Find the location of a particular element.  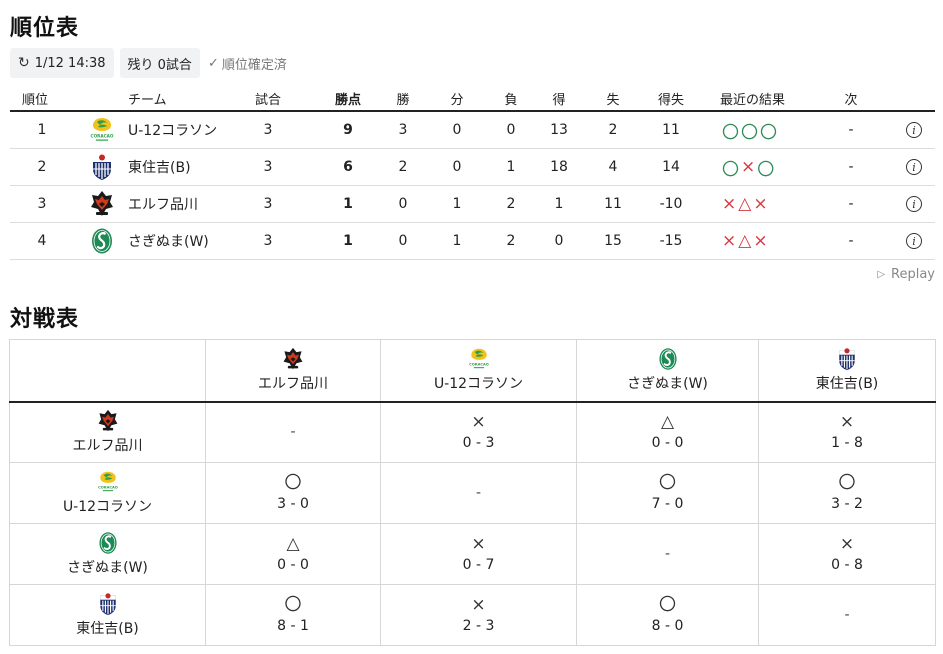

matrix-cell: × 0 - 7 is located at coordinates (478, 554).